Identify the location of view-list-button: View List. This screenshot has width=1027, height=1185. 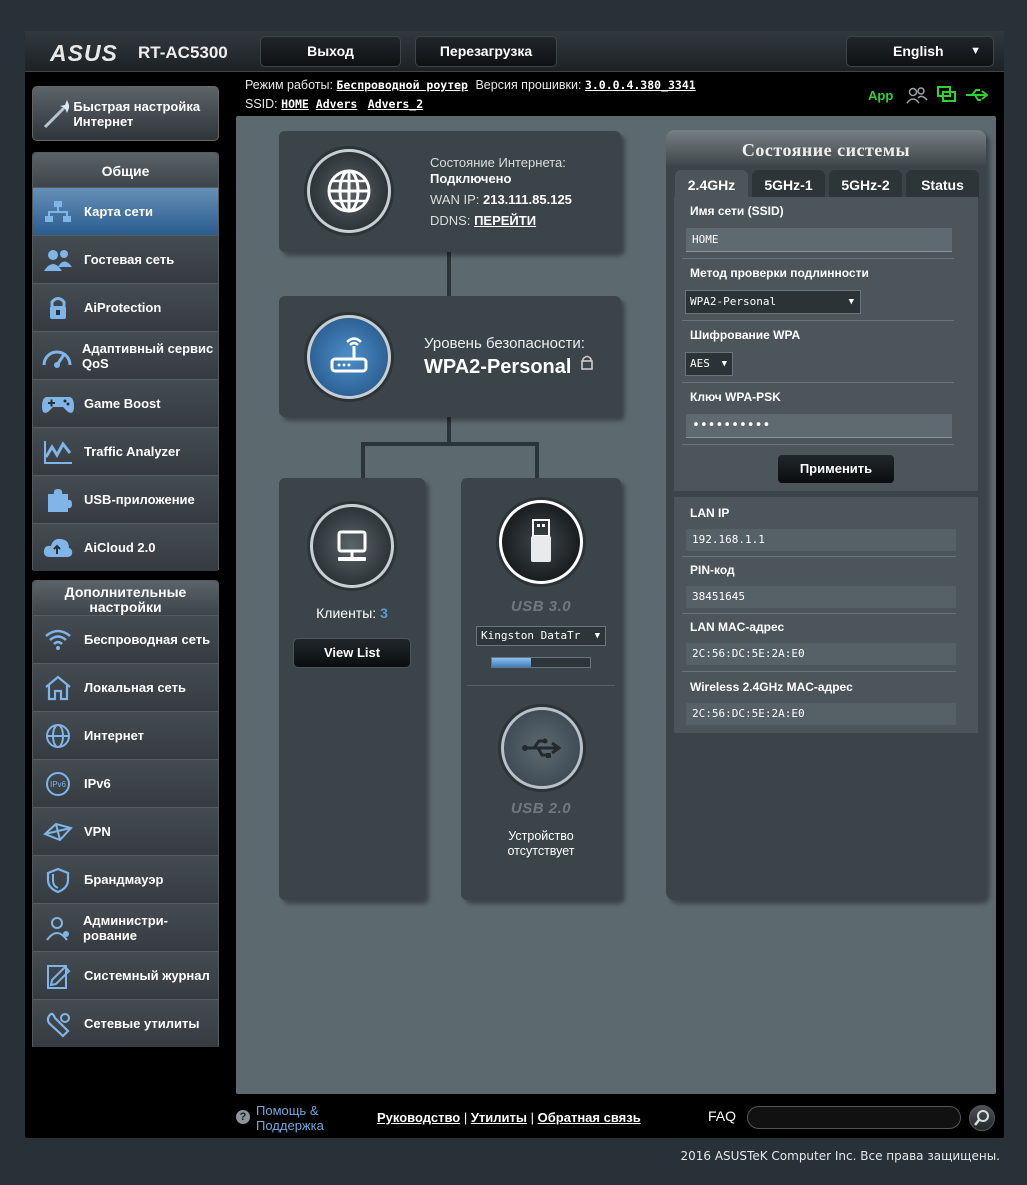
(352, 653).